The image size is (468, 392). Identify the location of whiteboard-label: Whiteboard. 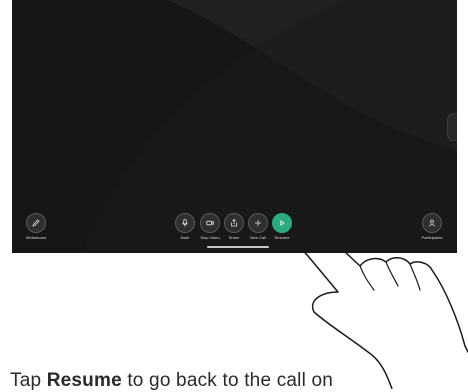
(36, 237).